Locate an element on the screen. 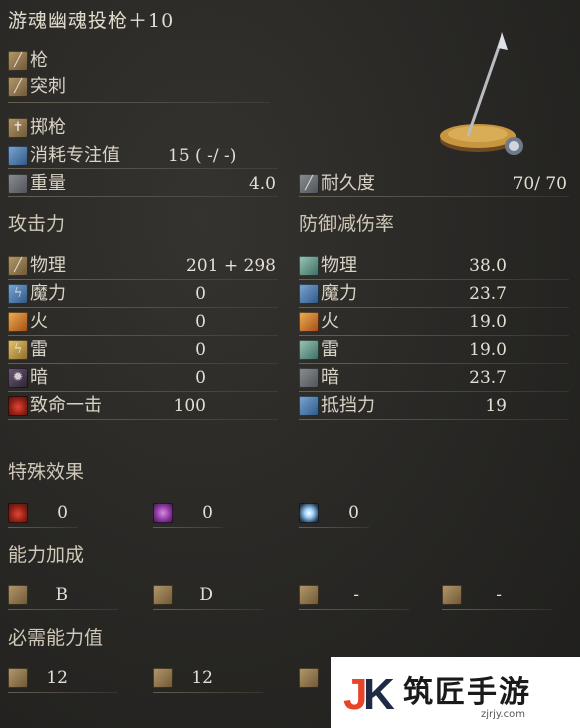  stability-icon is located at coordinates (309, 406).